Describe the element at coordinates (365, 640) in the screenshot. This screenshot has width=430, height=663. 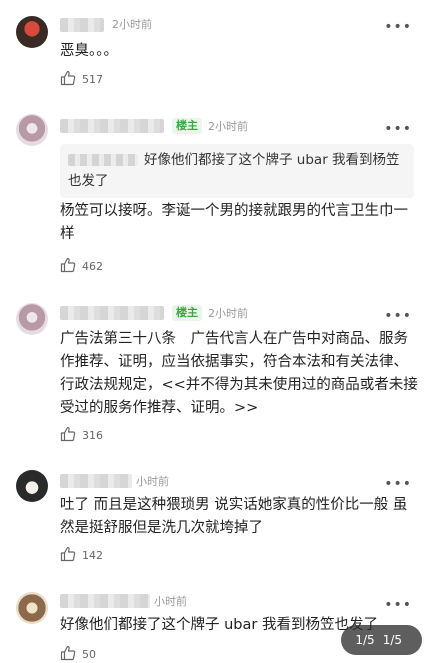
I see `page-indicator-a: 1/5` at that location.